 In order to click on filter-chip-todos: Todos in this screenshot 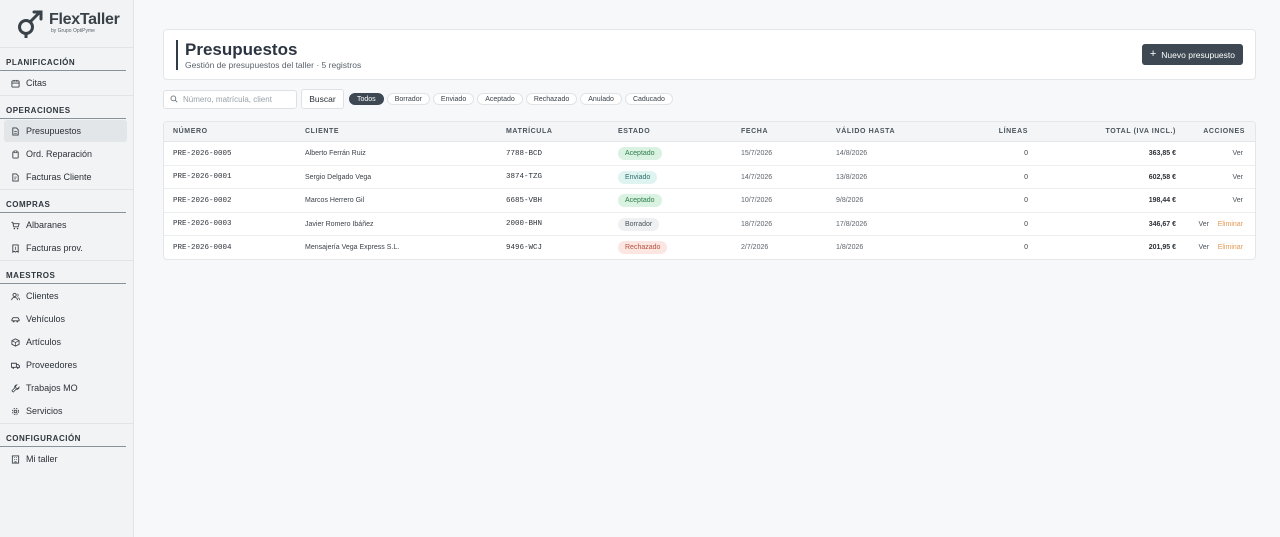, I will do `click(366, 99)`.